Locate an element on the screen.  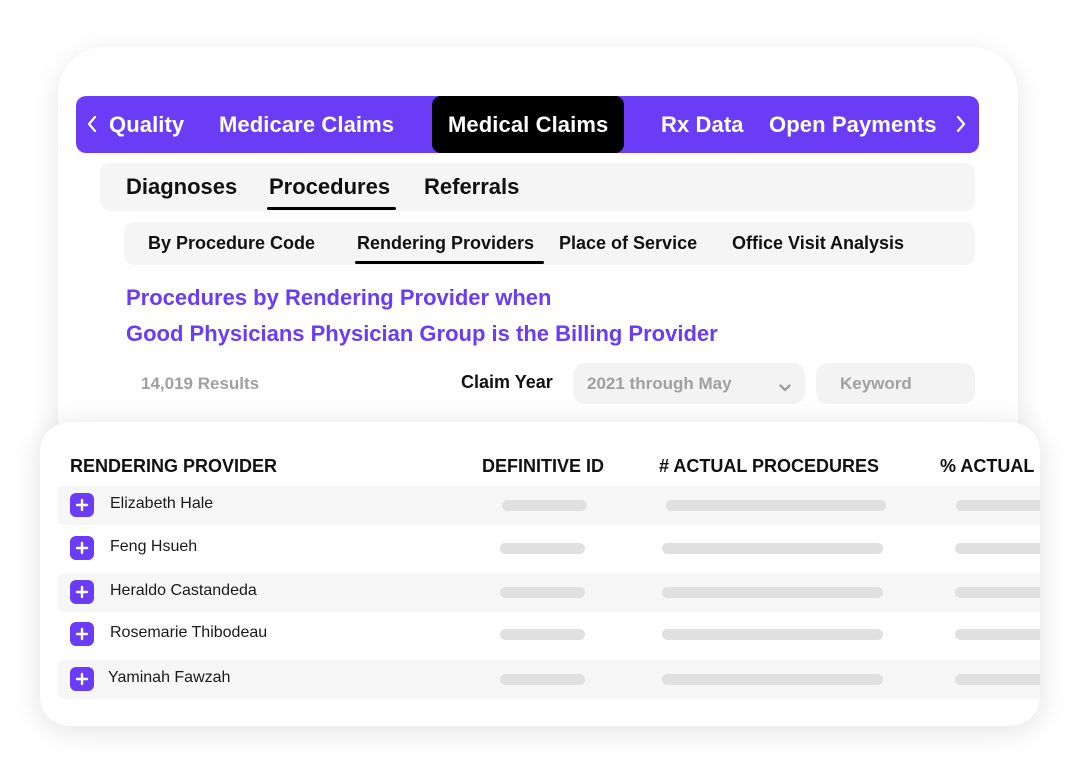
tab-medical-claims: Medical Claims is located at coordinates (528, 124).